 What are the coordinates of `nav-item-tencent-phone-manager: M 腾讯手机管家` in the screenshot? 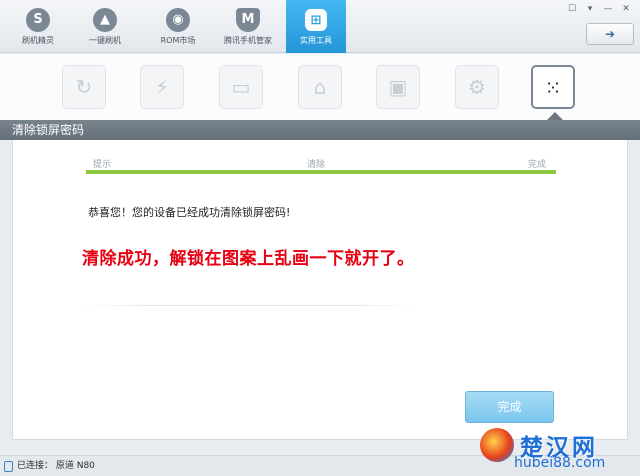 It's located at (248, 26).